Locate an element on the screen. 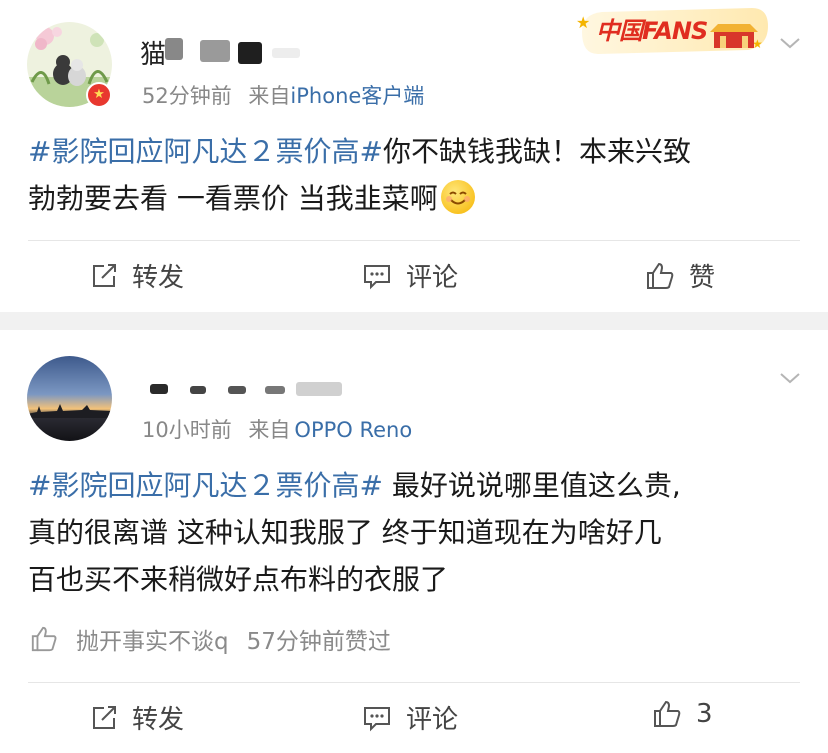 The image size is (828, 753). username: 猫 is located at coordinates (153, 52).